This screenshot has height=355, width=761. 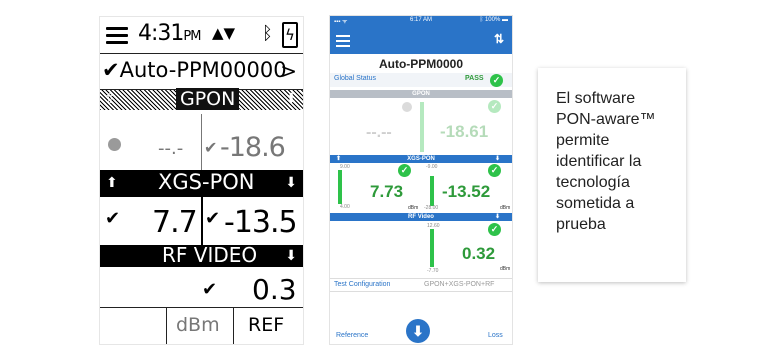 I want to click on gpon-band: GPON, so click(x=421, y=94).